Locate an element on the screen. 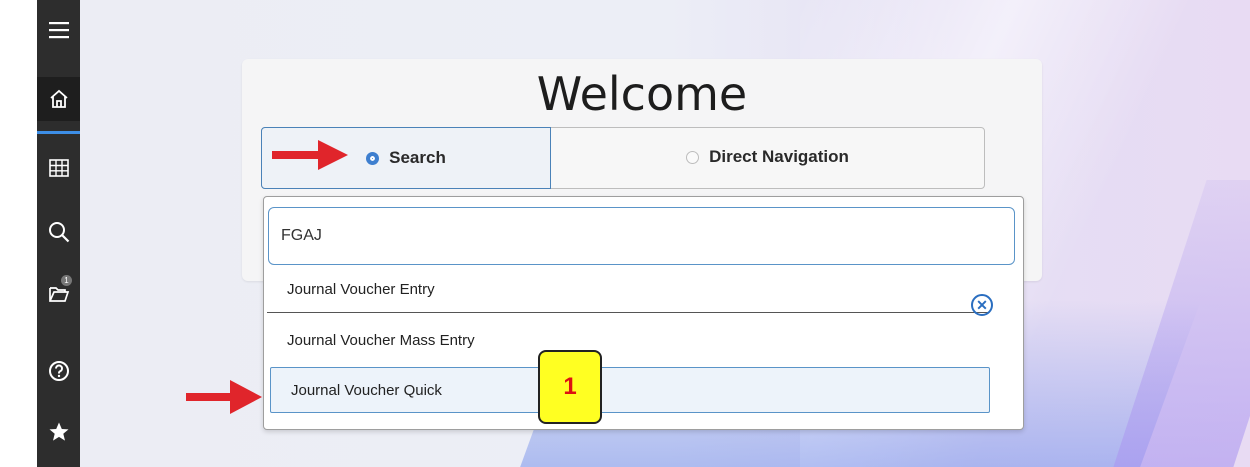  result-label: Journal Voucher Mass Entry is located at coordinates (381, 340).